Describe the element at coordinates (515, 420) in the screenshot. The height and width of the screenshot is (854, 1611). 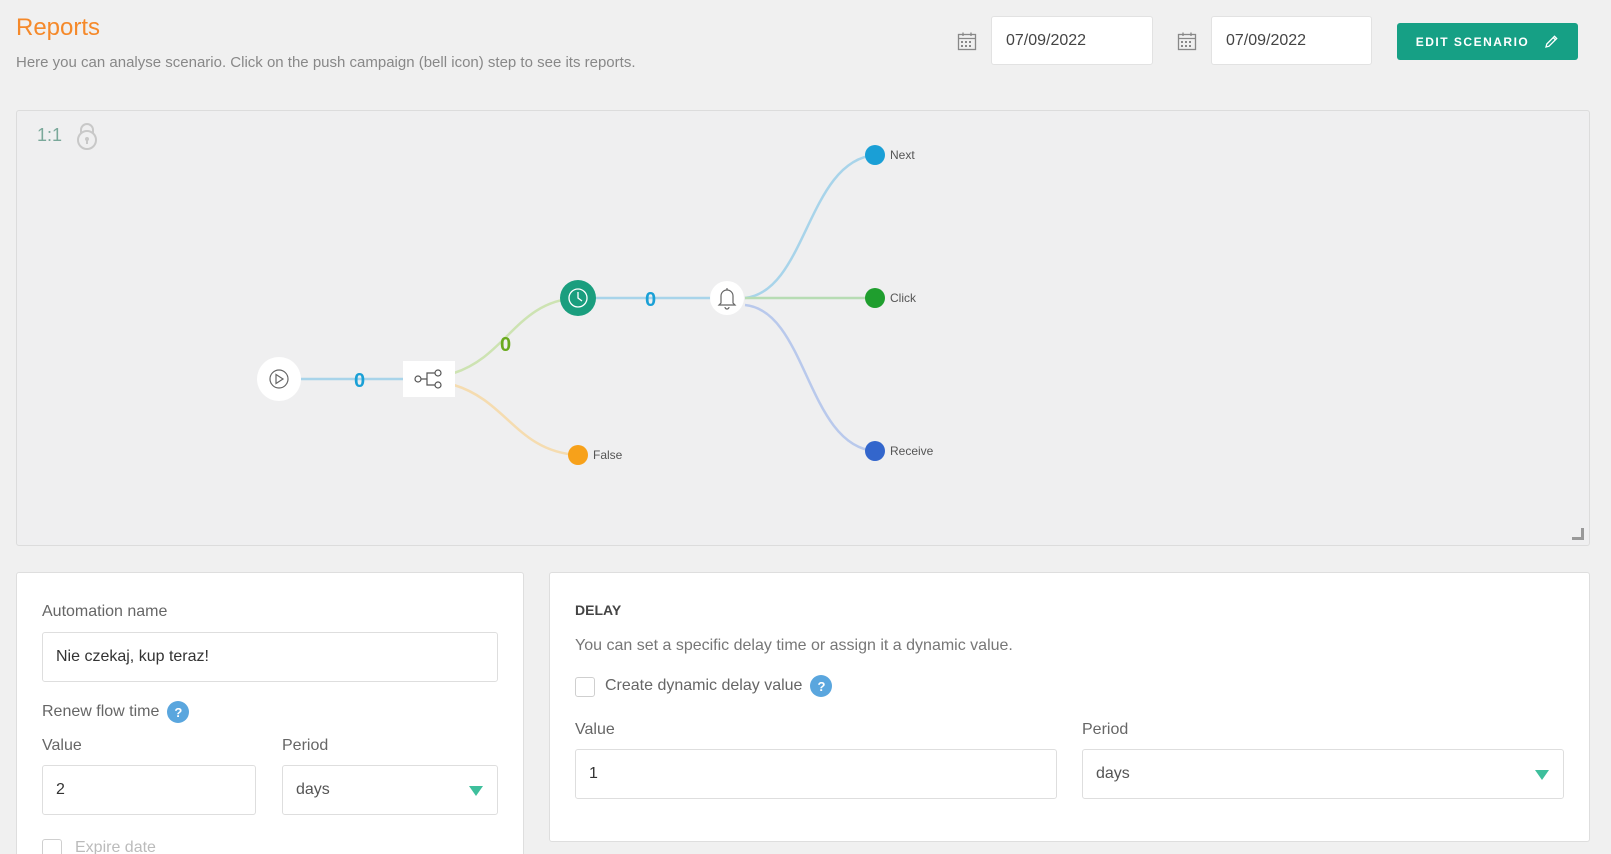
I see `connector-split-false` at that location.